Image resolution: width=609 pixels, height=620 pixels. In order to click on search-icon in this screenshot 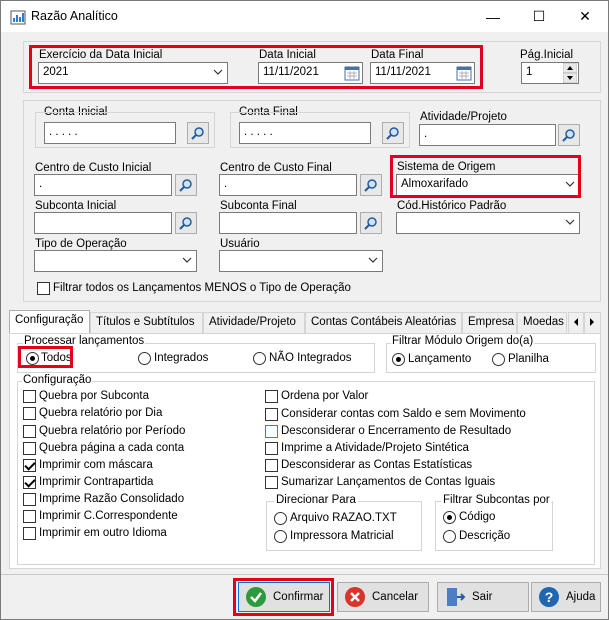, I will do `click(197, 133)`.